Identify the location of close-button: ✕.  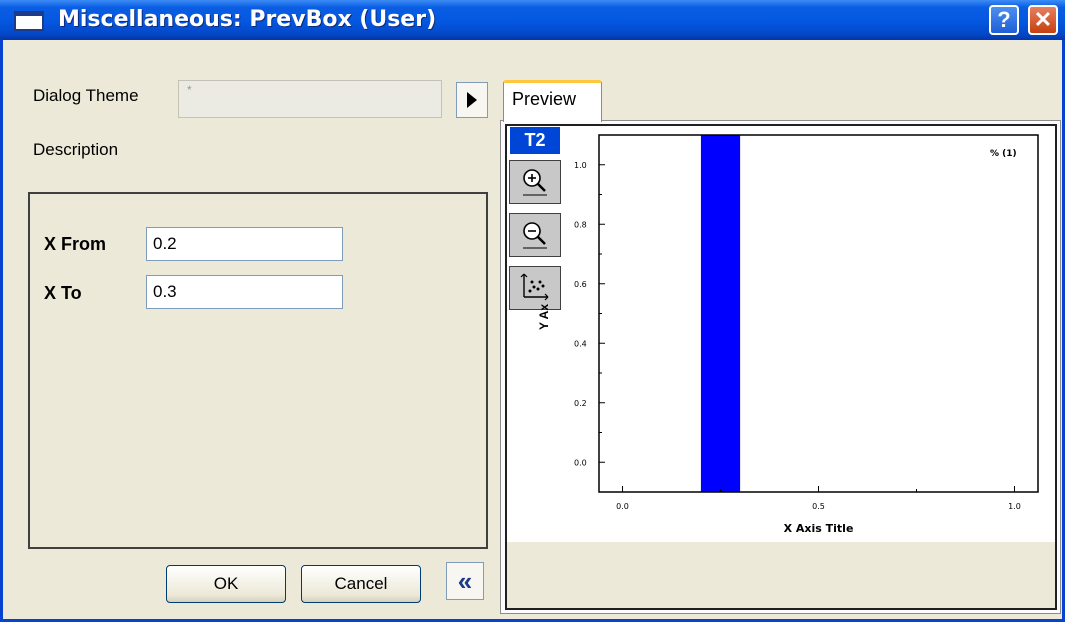
(1043, 20).